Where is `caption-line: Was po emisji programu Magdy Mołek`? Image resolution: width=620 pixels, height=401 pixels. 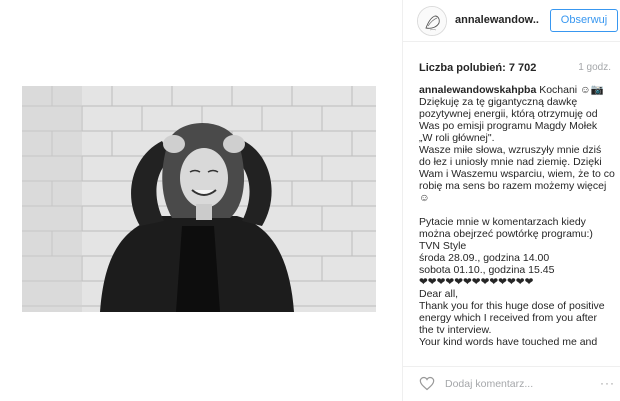 caption-line: Was po emisji programu Magdy Mołek is located at coordinates (508, 126).